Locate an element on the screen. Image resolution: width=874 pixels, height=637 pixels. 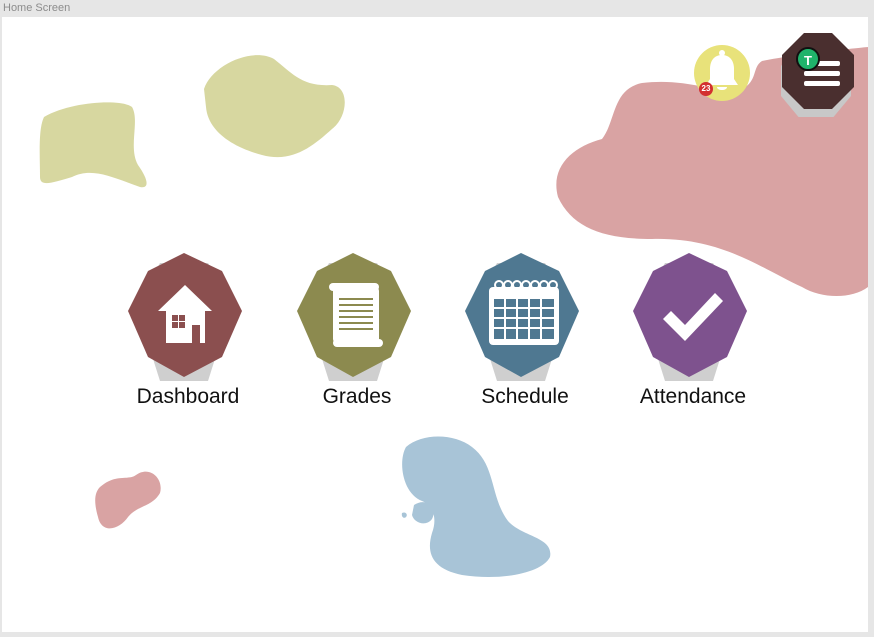
schedule-label: Schedule is located at coordinates (525, 396).